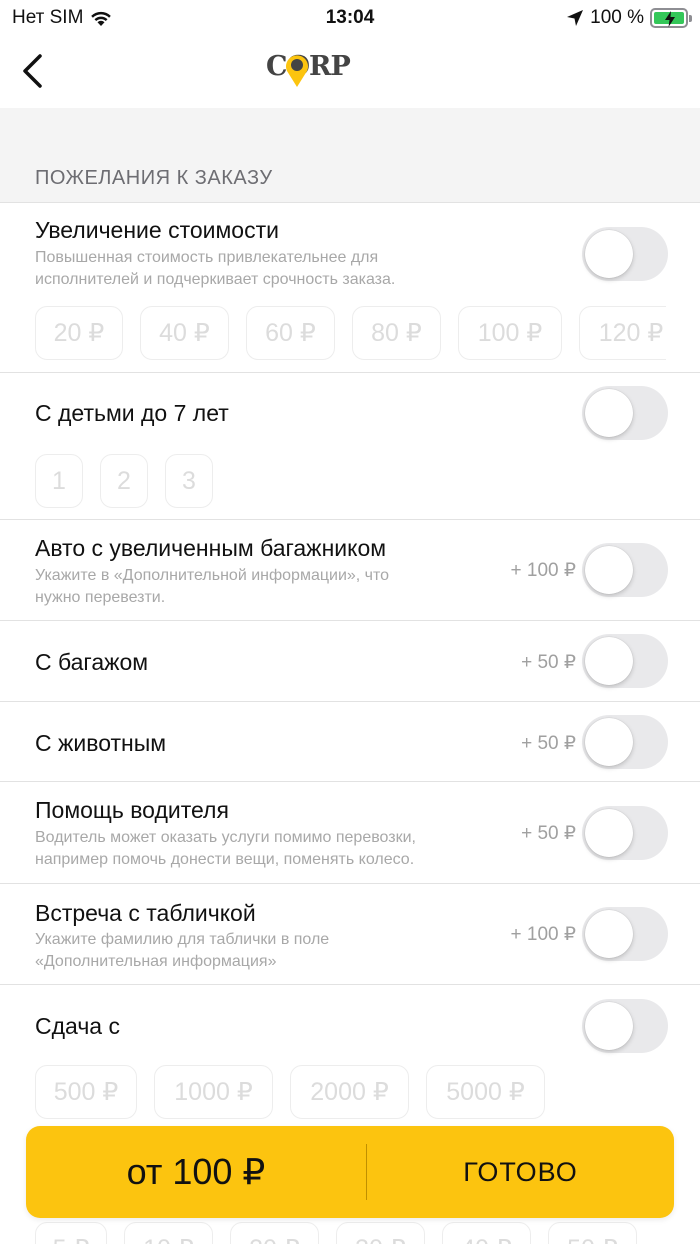 This screenshot has width=700, height=1244. What do you see at coordinates (92, 662) in the screenshot?
I see `option-title: С багажом` at bounding box center [92, 662].